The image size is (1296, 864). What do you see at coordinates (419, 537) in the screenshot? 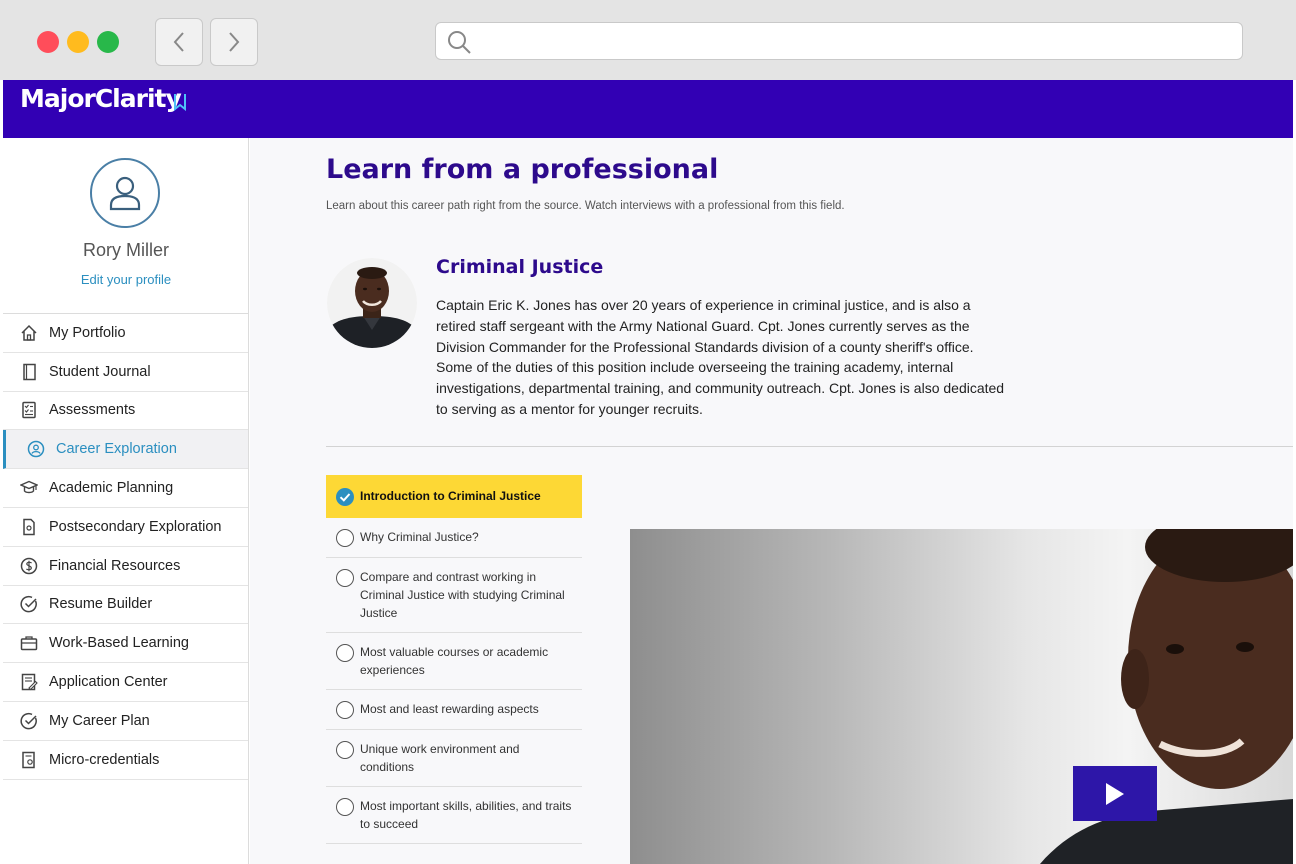
I see `topic-label: Why Criminal Justice?` at bounding box center [419, 537].